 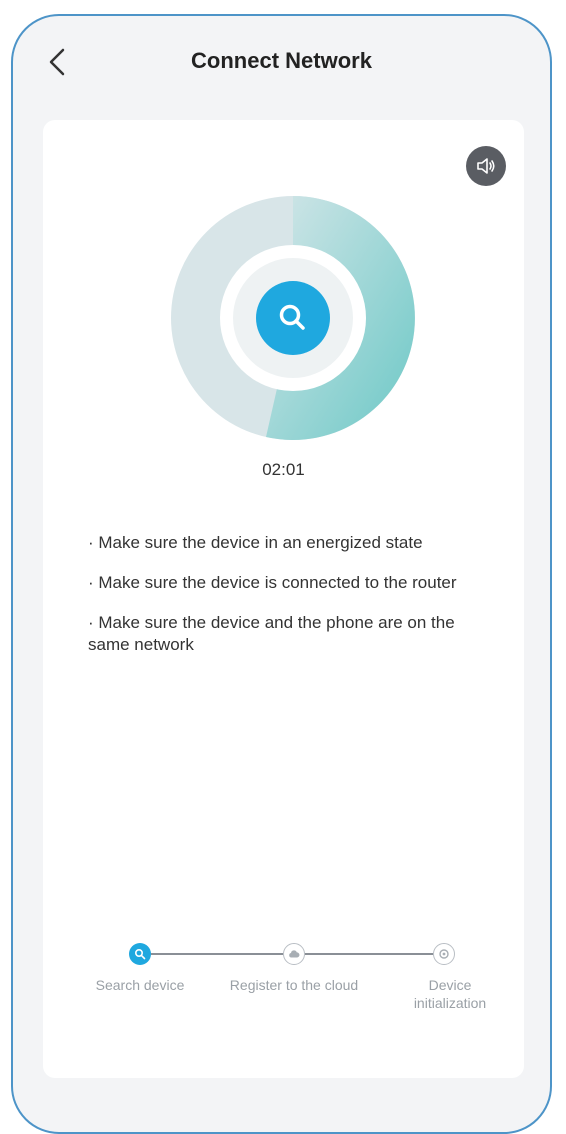 What do you see at coordinates (294, 985) in the screenshot?
I see `step-label-register-cloud: Register to the cloud` at bounding box center [294, 985].